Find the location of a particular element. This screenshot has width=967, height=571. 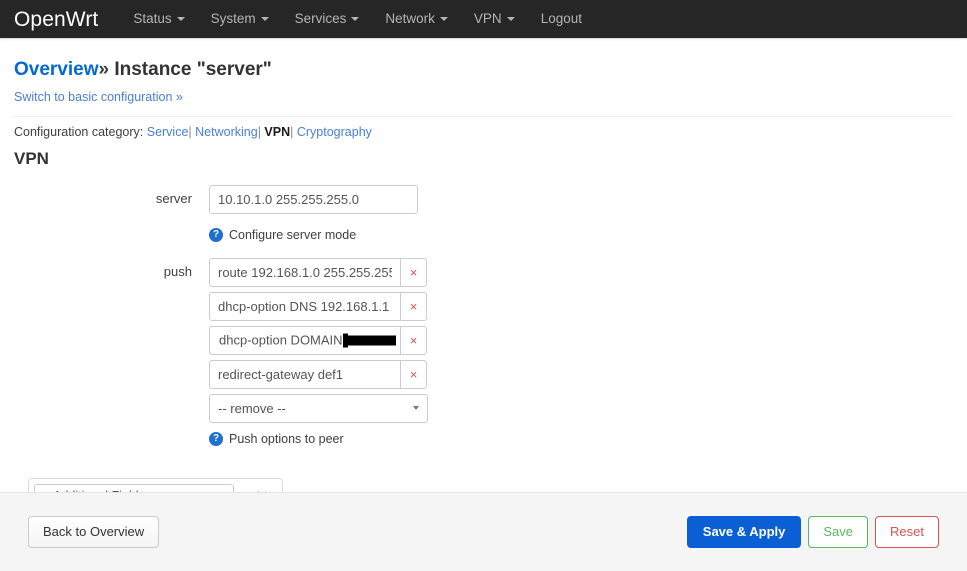

push-entry-visible-text: dhcp-option DOMAIN is located at coordinates (281, 340).